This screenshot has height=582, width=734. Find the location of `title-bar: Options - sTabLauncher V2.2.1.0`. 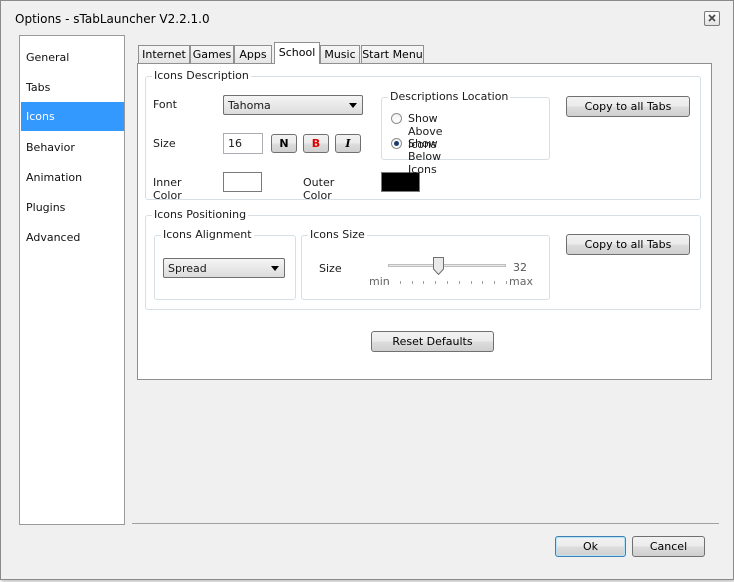

title-bar: Options - sTabLauncher V2.2.1.0 is located at coordinates (367, 18).